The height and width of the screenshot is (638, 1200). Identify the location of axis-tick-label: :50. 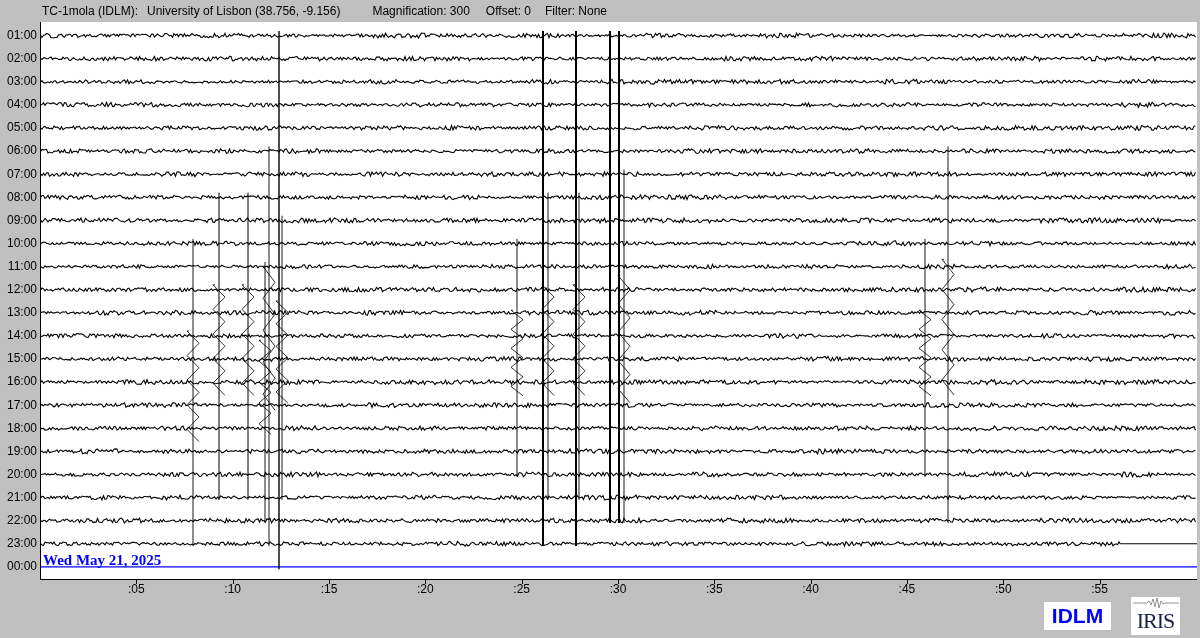
(1003, 589).